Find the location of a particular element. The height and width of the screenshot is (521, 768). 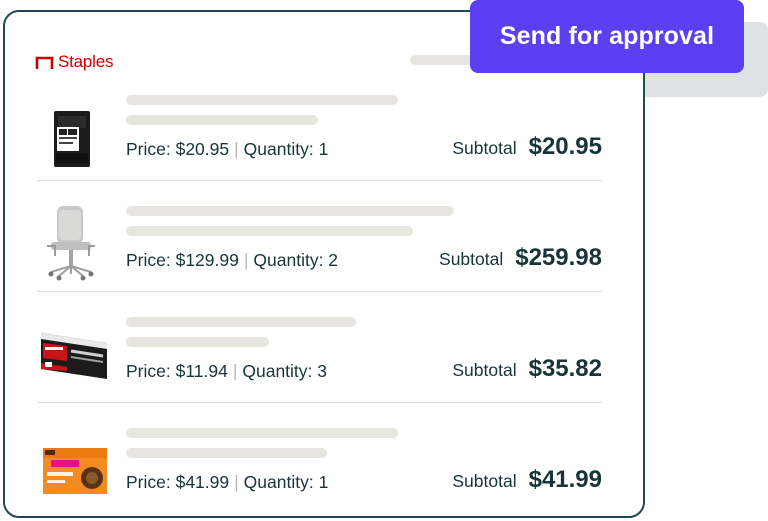

item-subtotal: Subtotal $259.98 is located at coordinates (520, 258).